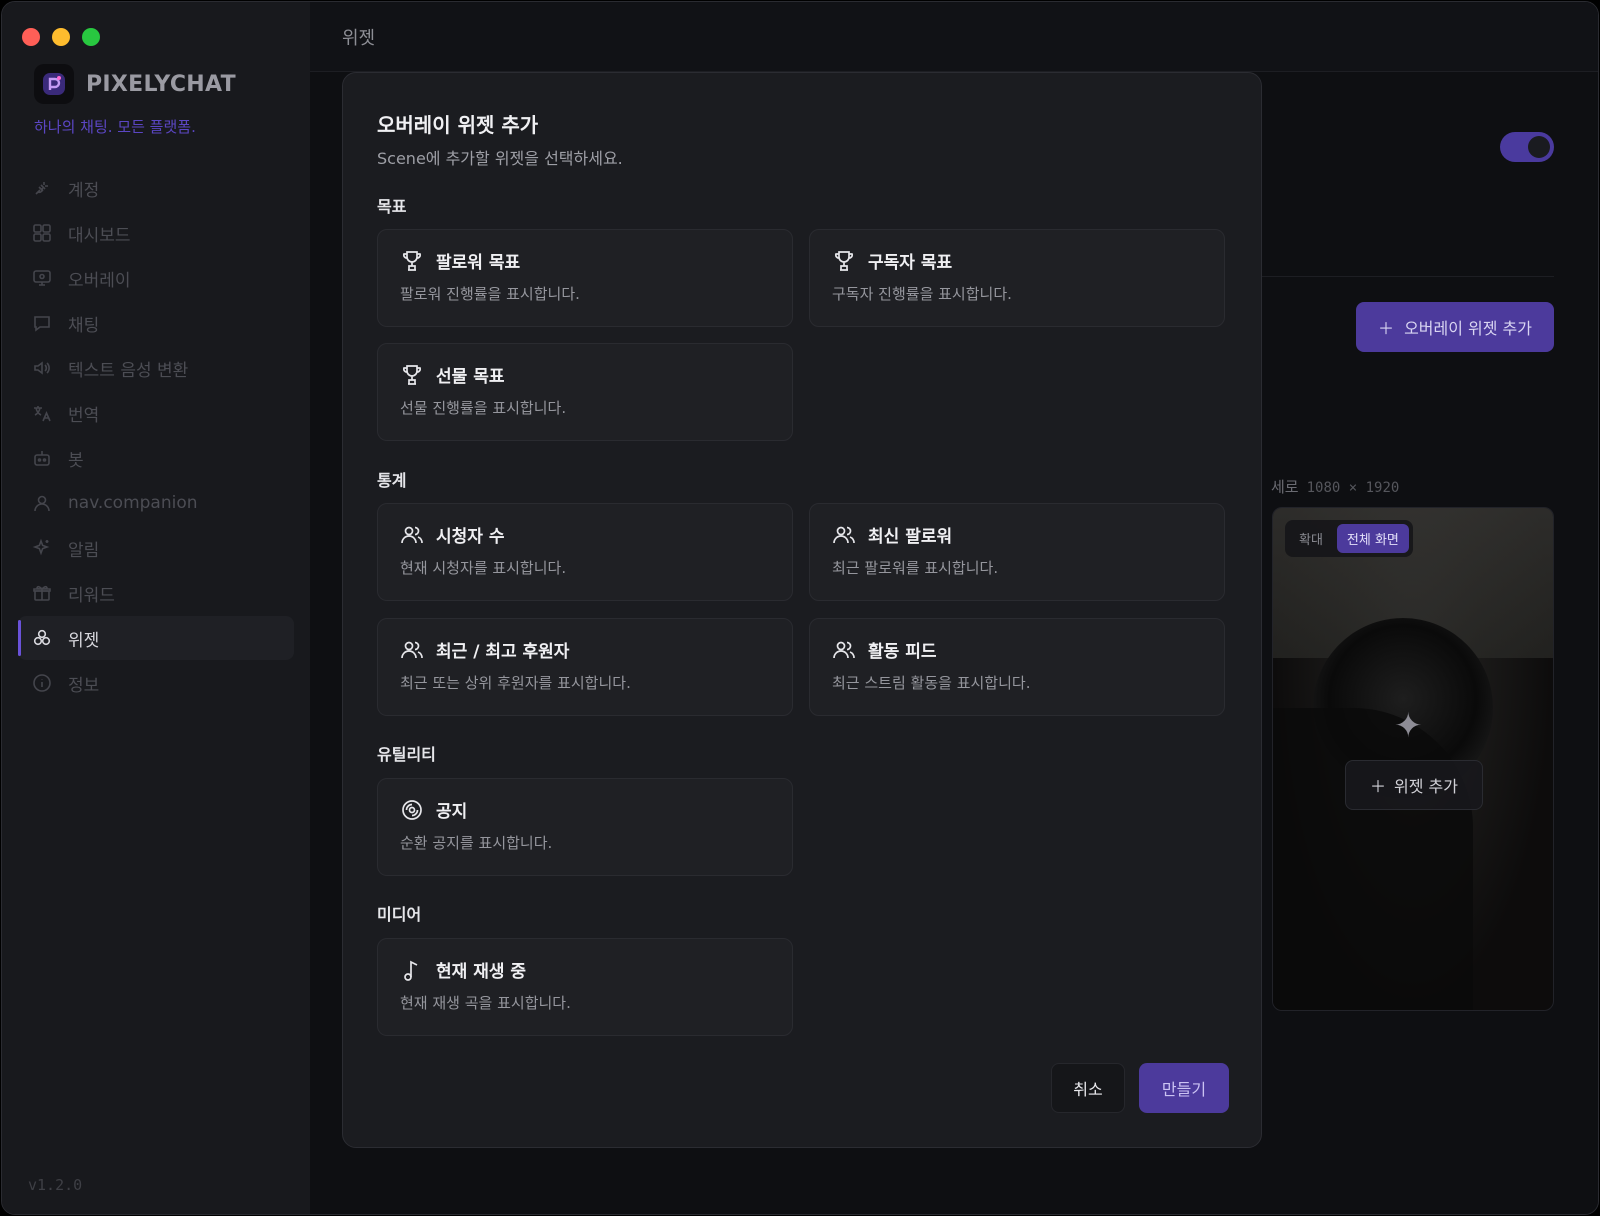 The width and height of the screenshot is (1600, 1216). I want to click on gift-icon, so click(42, 593).